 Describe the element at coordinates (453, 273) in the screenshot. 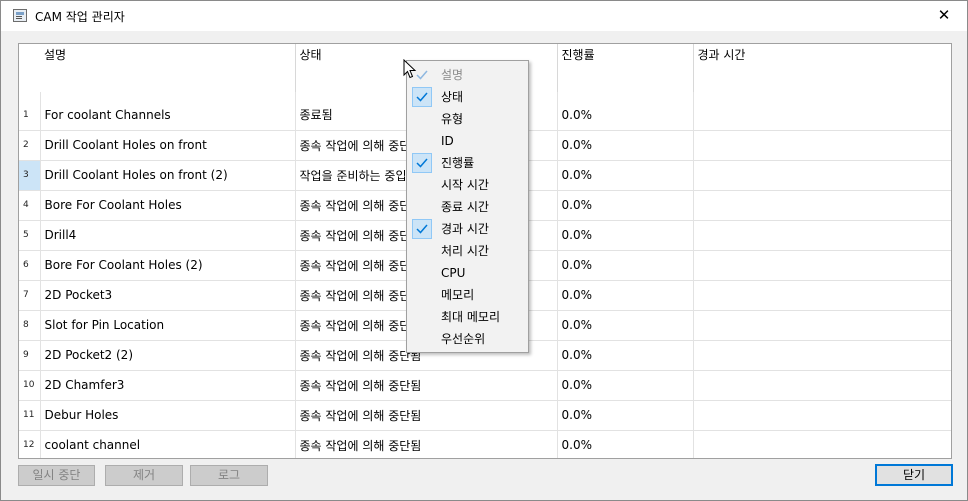

I see `menu-item-label: CPU` at that location.